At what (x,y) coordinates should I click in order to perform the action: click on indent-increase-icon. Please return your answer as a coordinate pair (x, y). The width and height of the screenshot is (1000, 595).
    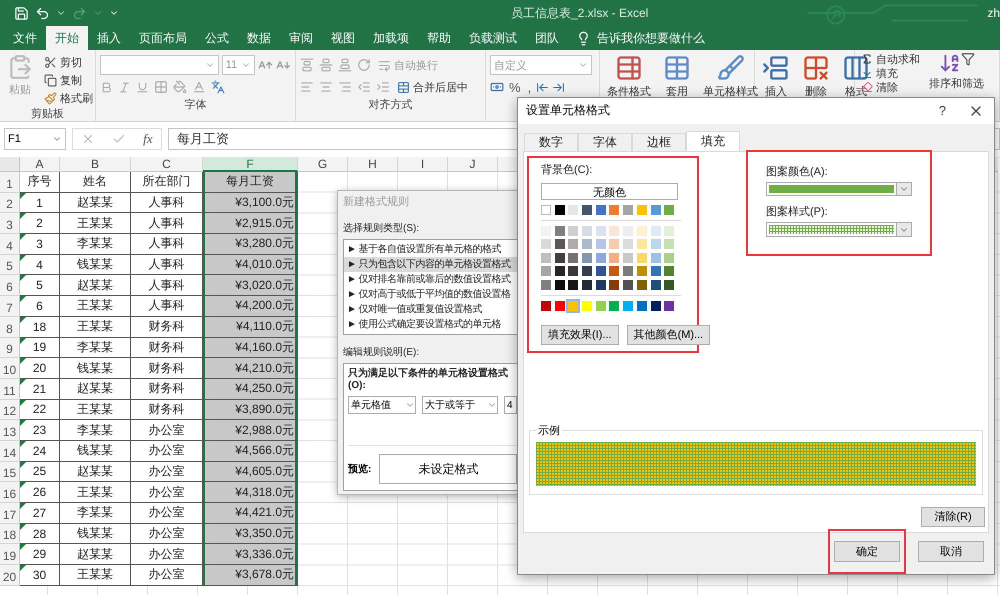
    Looking at the image, I should click on (383, 87).